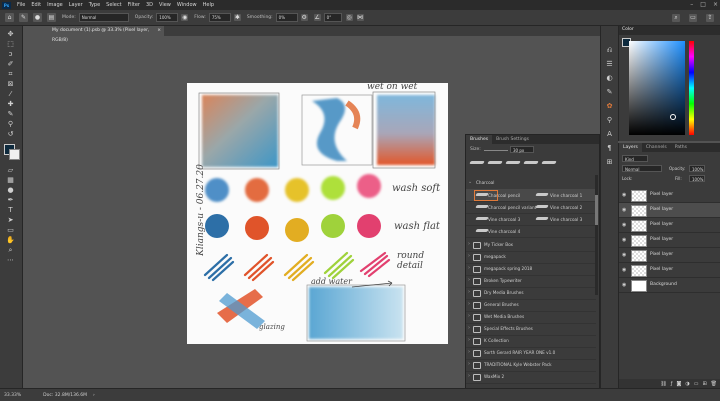 The width and height of the screenshot is (720, 401). I want to click on menu-filter: Filter, so click(134, 5).